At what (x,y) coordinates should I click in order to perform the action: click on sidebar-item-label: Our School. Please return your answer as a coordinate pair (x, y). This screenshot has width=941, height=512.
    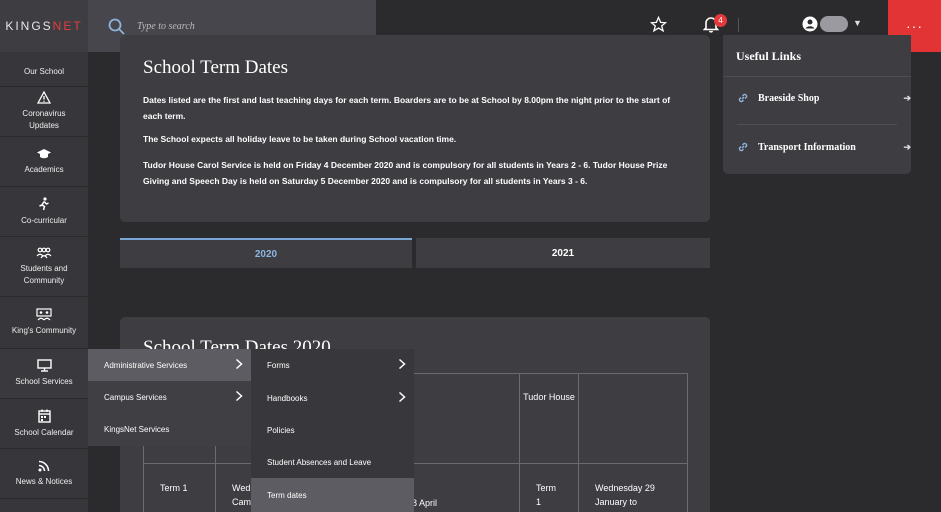
    Looking at the image, I should click on (44, 72).